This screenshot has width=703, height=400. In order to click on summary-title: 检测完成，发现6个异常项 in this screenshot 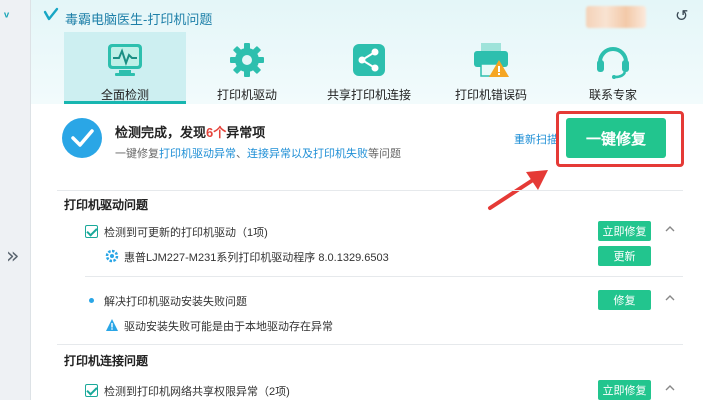, I will do `click(190, 131)`.